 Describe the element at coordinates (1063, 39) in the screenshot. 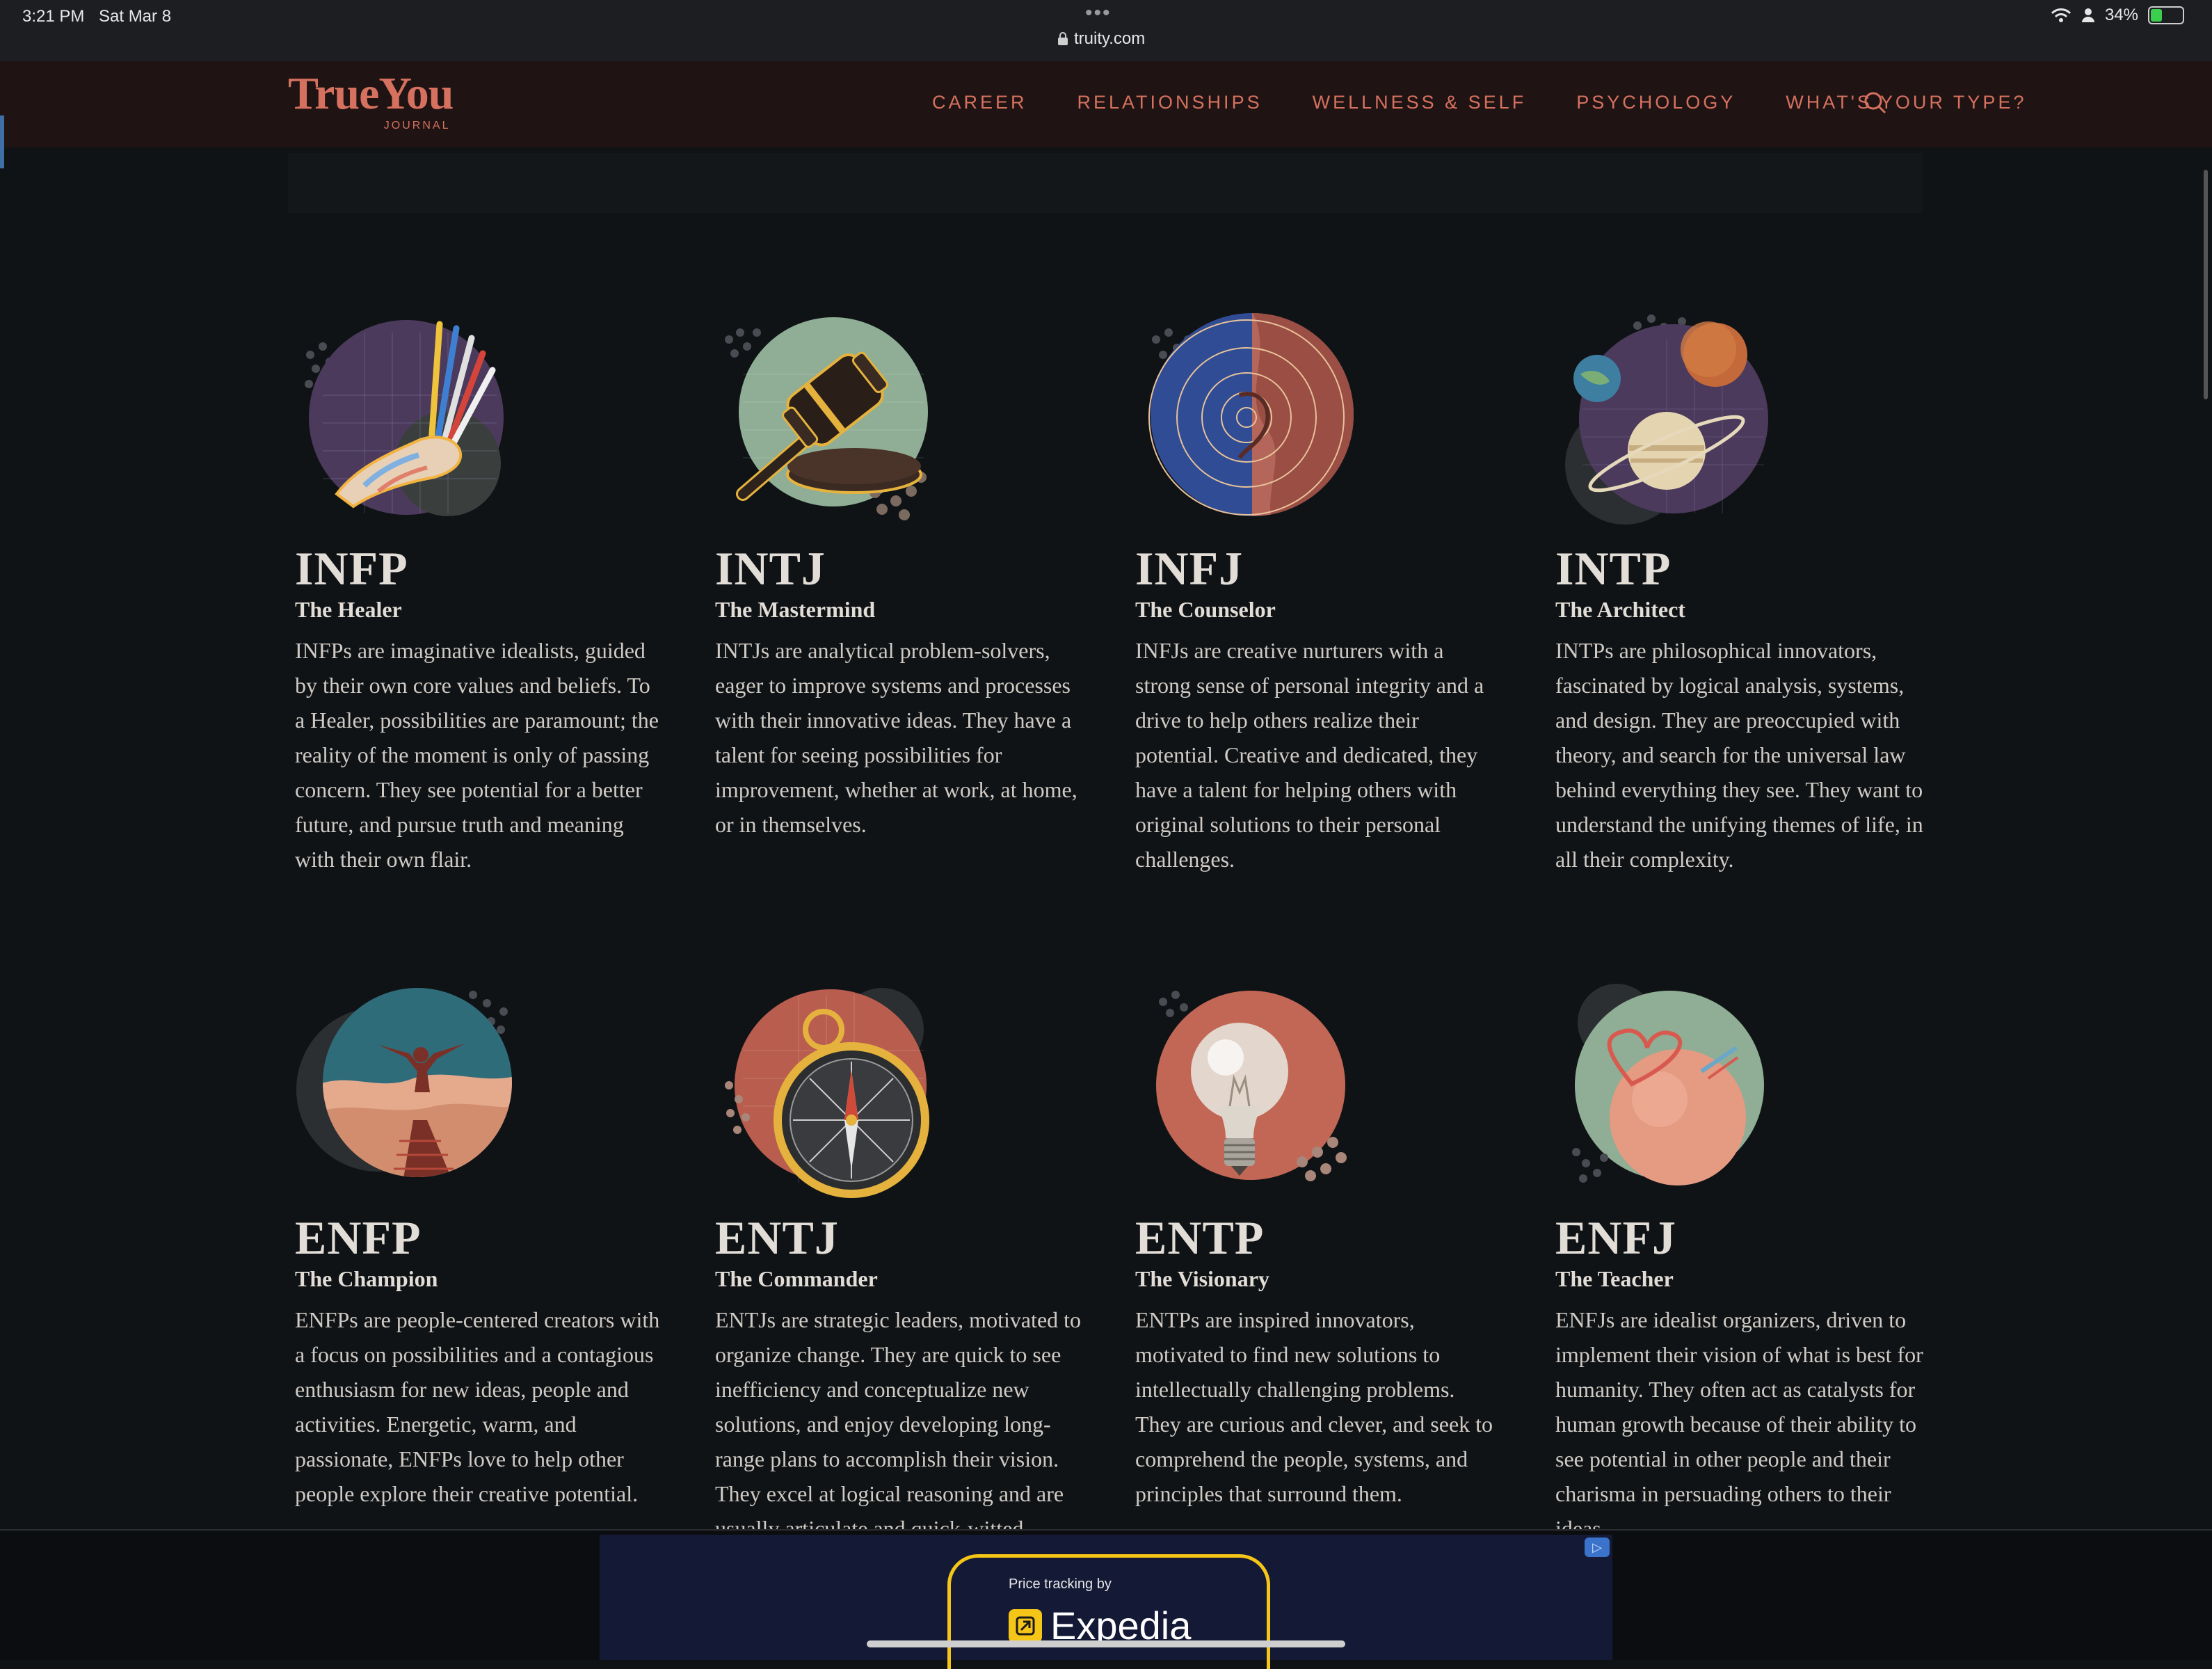

I see `lock-icon` at that location.